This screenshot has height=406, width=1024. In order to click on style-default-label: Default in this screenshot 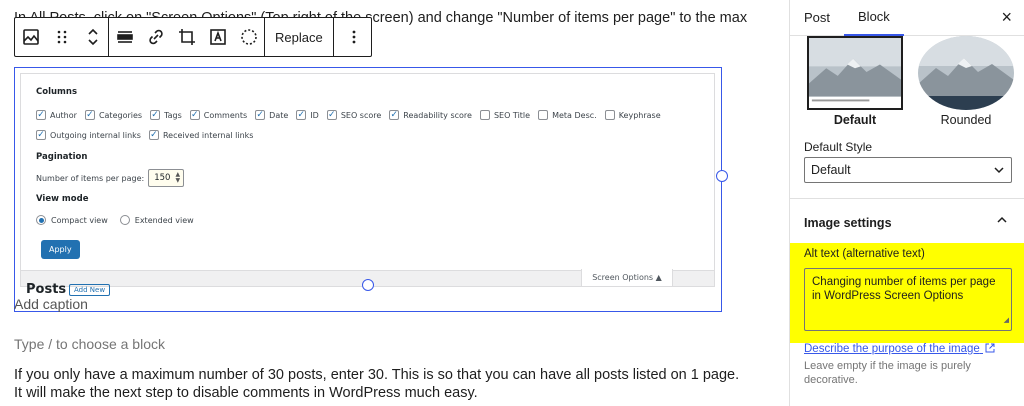, I will do `click(855, 120)`.